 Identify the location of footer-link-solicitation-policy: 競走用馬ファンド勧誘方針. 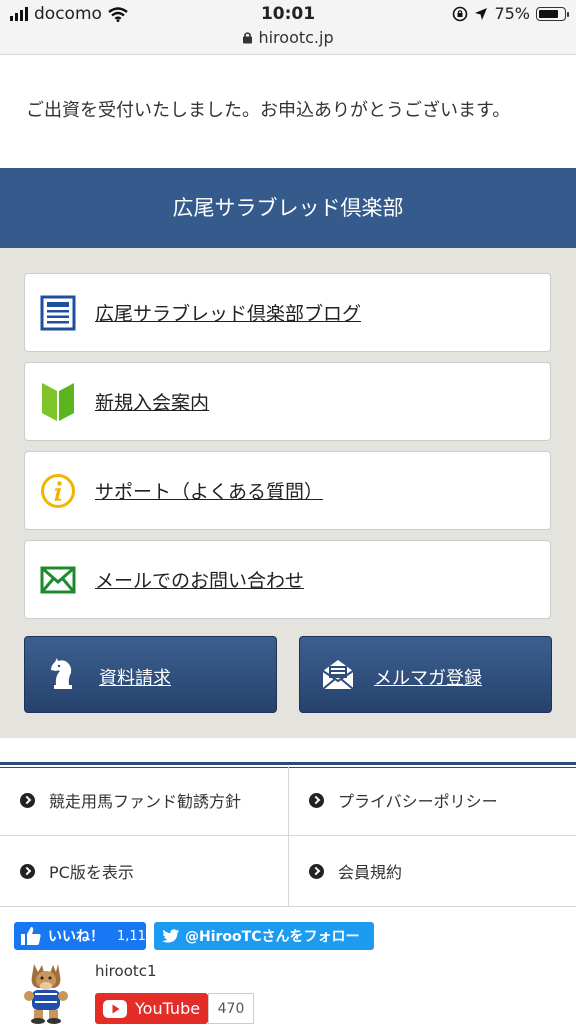
(154, 800).